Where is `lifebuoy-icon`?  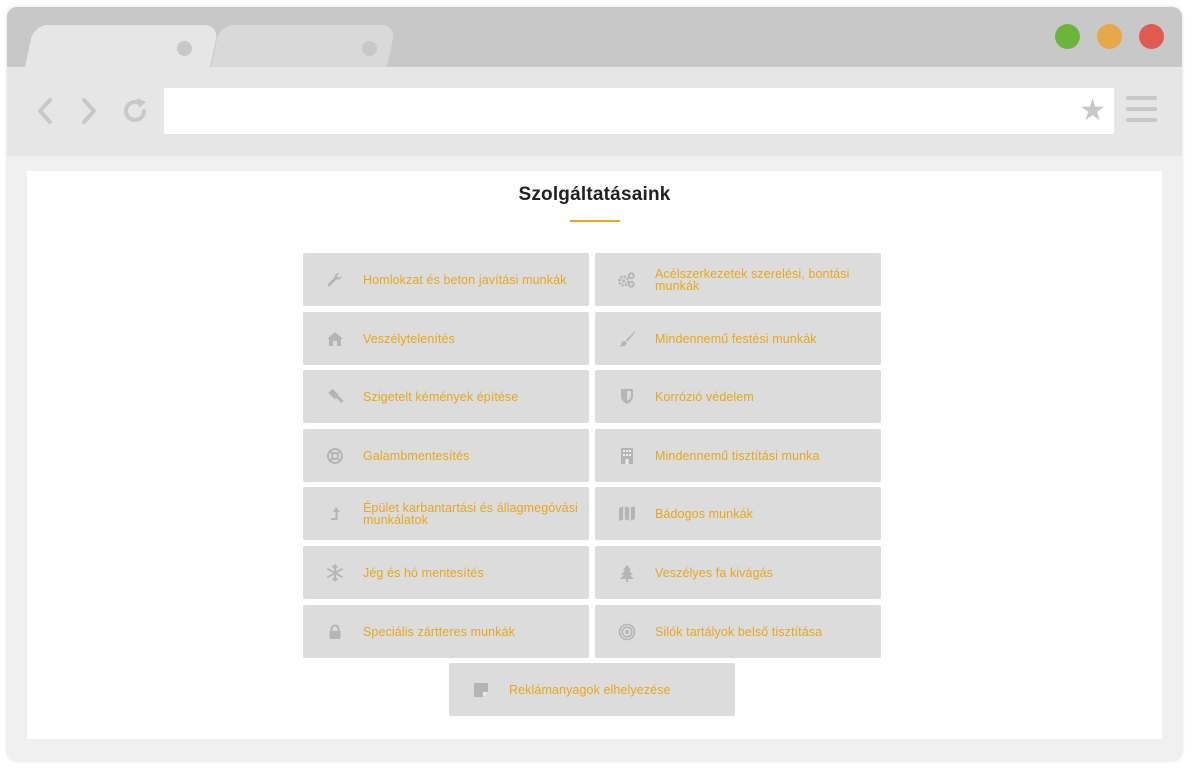
lifebuoy-icon is located at coordinates (334, 455).